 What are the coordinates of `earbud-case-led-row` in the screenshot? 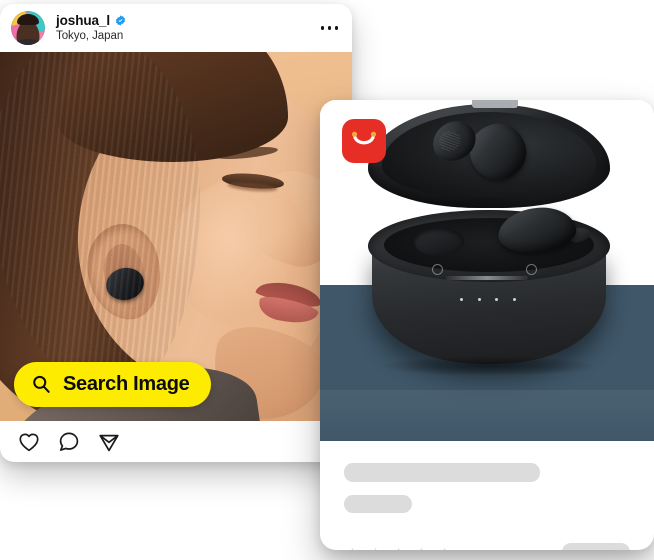 It's located at (488, 299).